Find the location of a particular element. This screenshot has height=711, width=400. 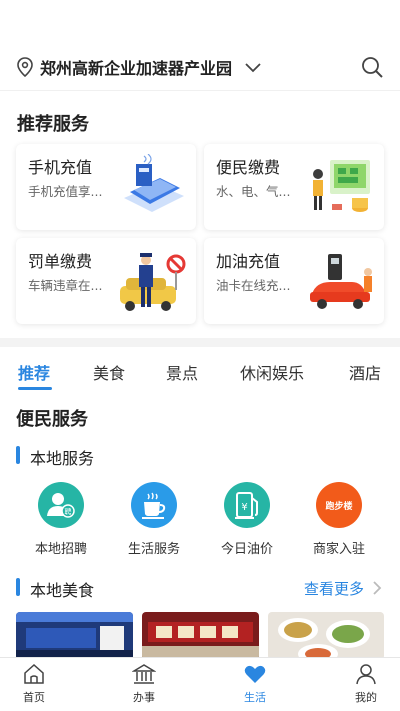

service-local-jobs: 聘 本地招聘 is located at coordinates (61, 519).